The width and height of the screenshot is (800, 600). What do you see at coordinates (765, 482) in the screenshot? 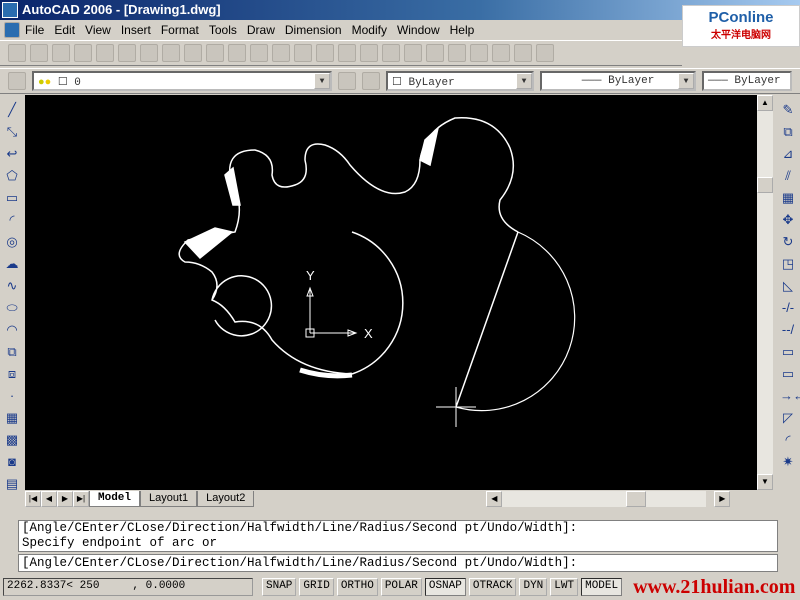
I see `scroll-down-button: ▼` at bounding box center [765, 482].